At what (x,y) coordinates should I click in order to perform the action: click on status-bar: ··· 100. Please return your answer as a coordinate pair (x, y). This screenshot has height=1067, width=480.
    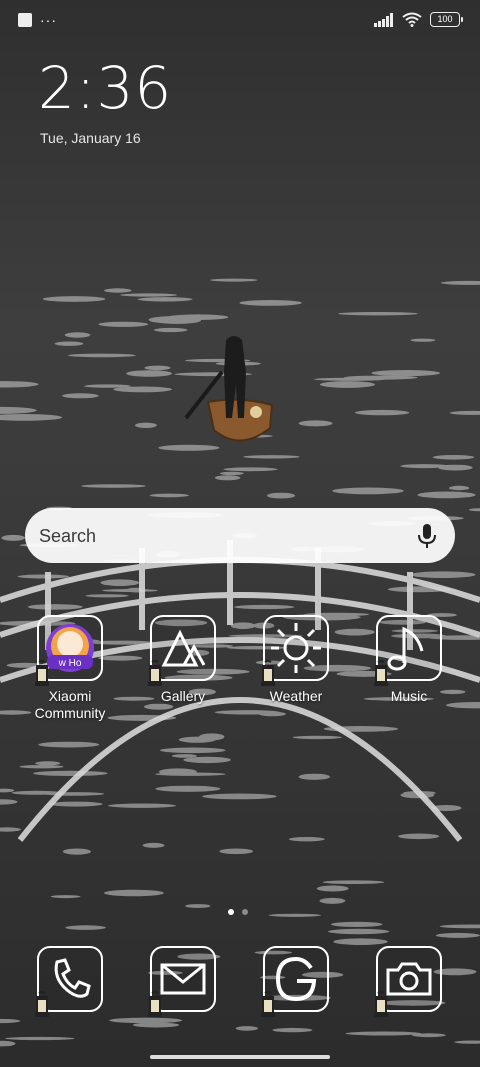
    Looking at the image, I should click on (240, 22).